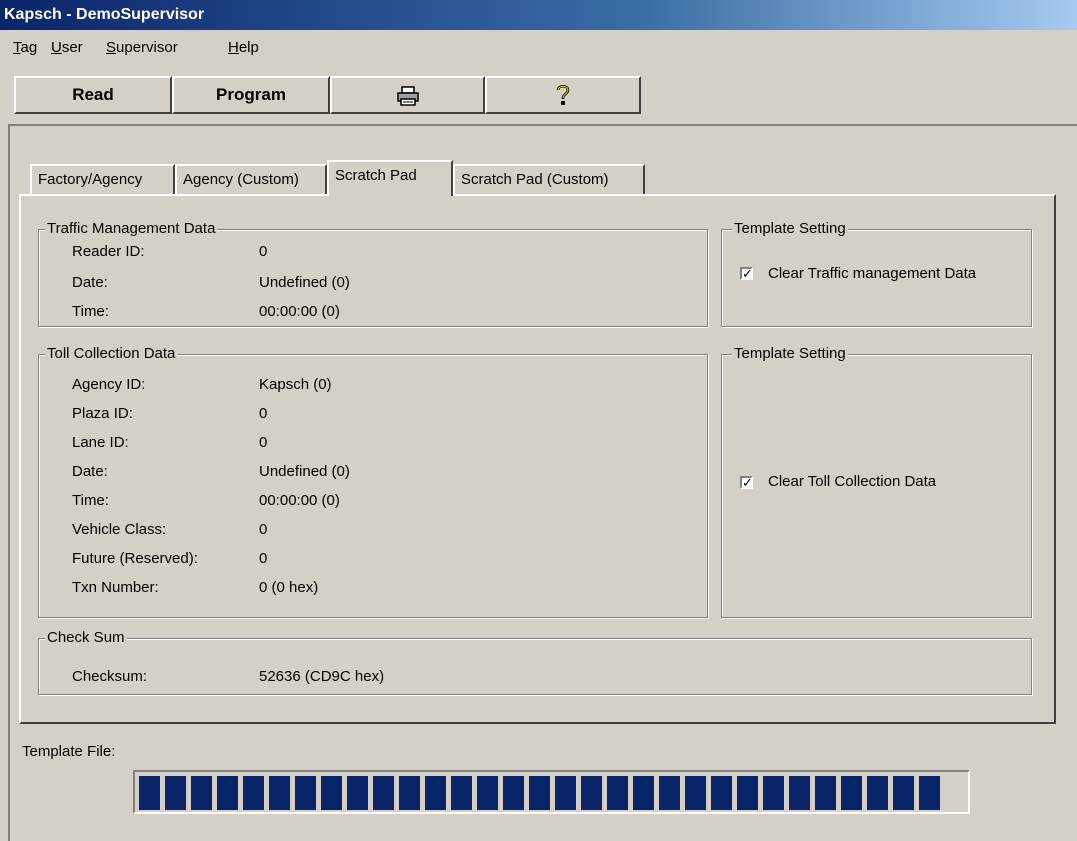 This screenshot has width=1077, height=841. What do you see at coordinates (108, 251) in the screenshot?
I see `reader-id-label: Reader ID:` at bounding box center [108, 251].